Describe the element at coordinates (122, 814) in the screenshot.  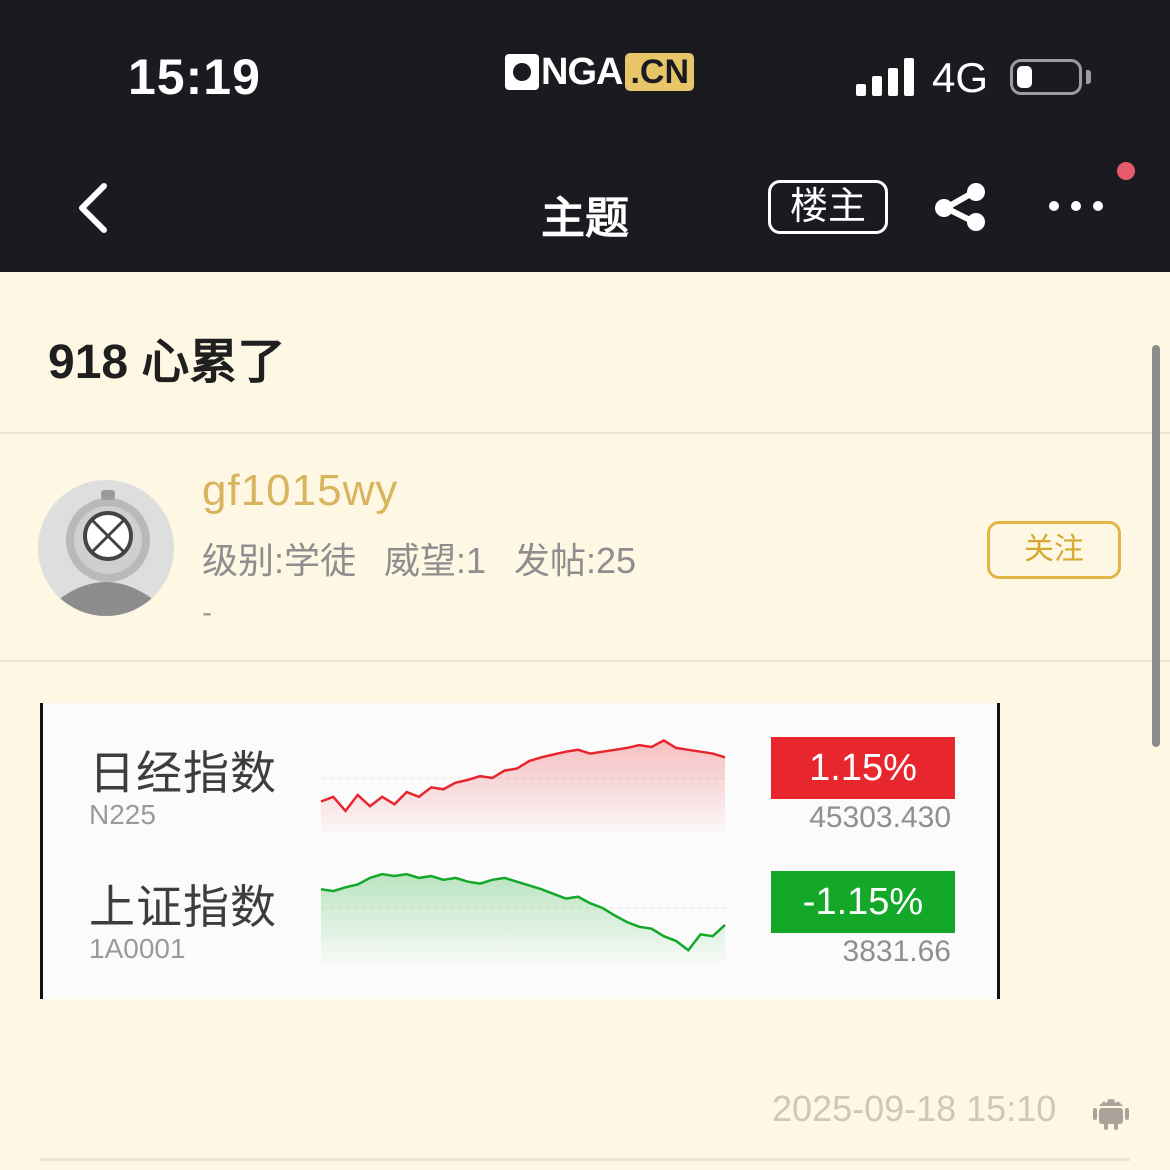
I see `index-code: N225` at that location.